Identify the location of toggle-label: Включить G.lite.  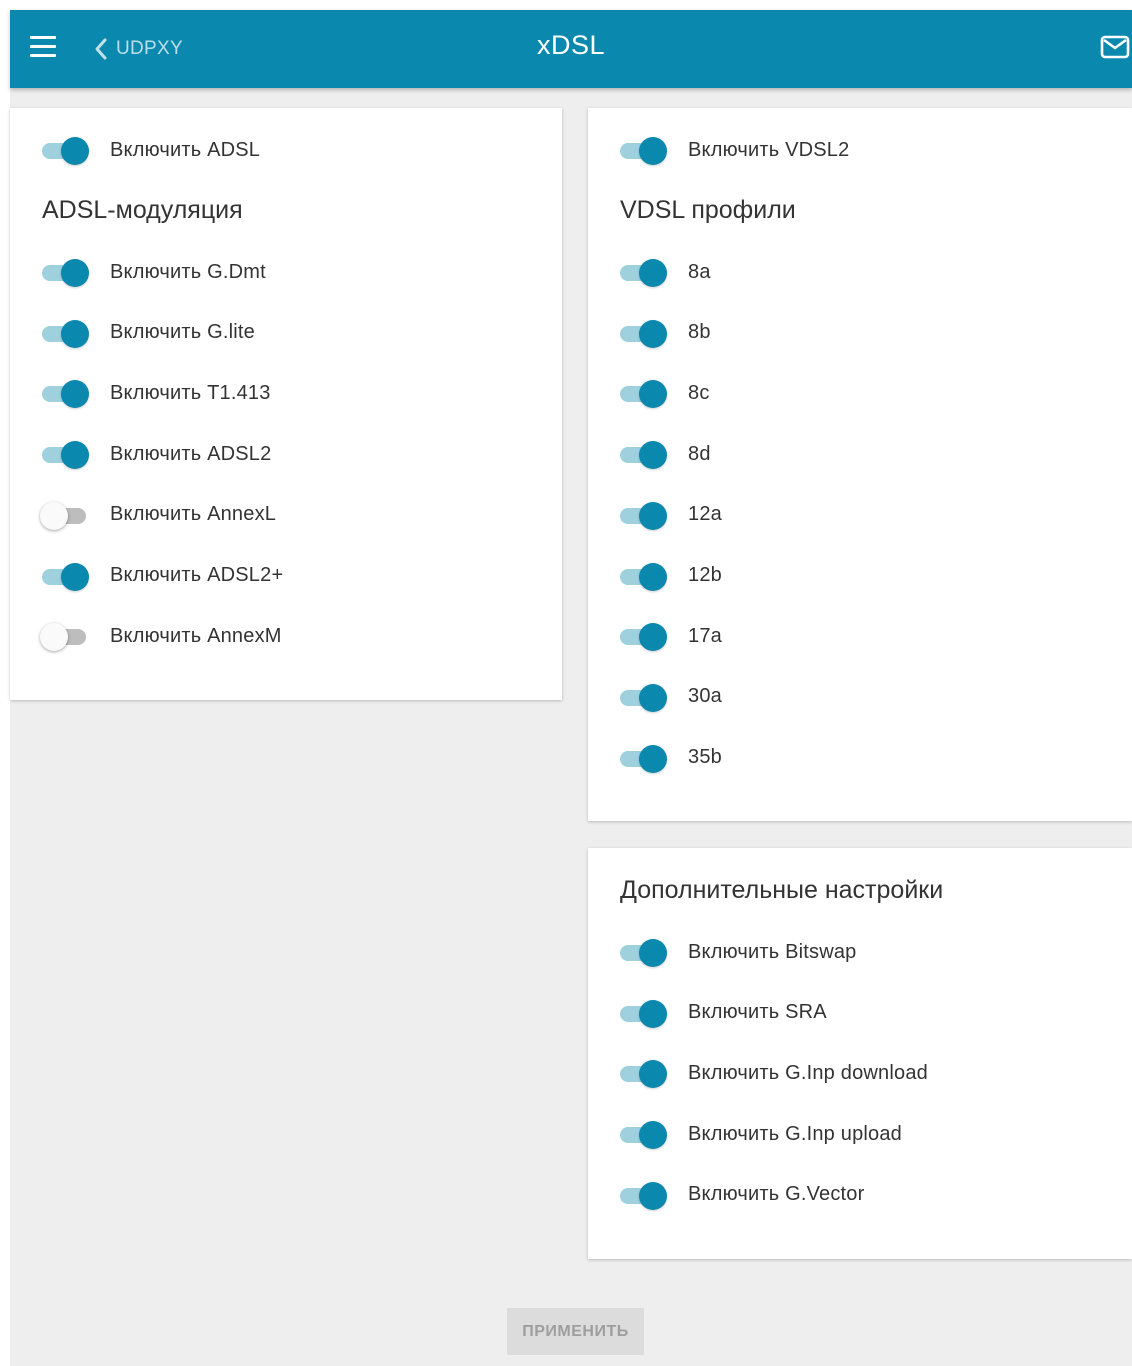
(182, 332).